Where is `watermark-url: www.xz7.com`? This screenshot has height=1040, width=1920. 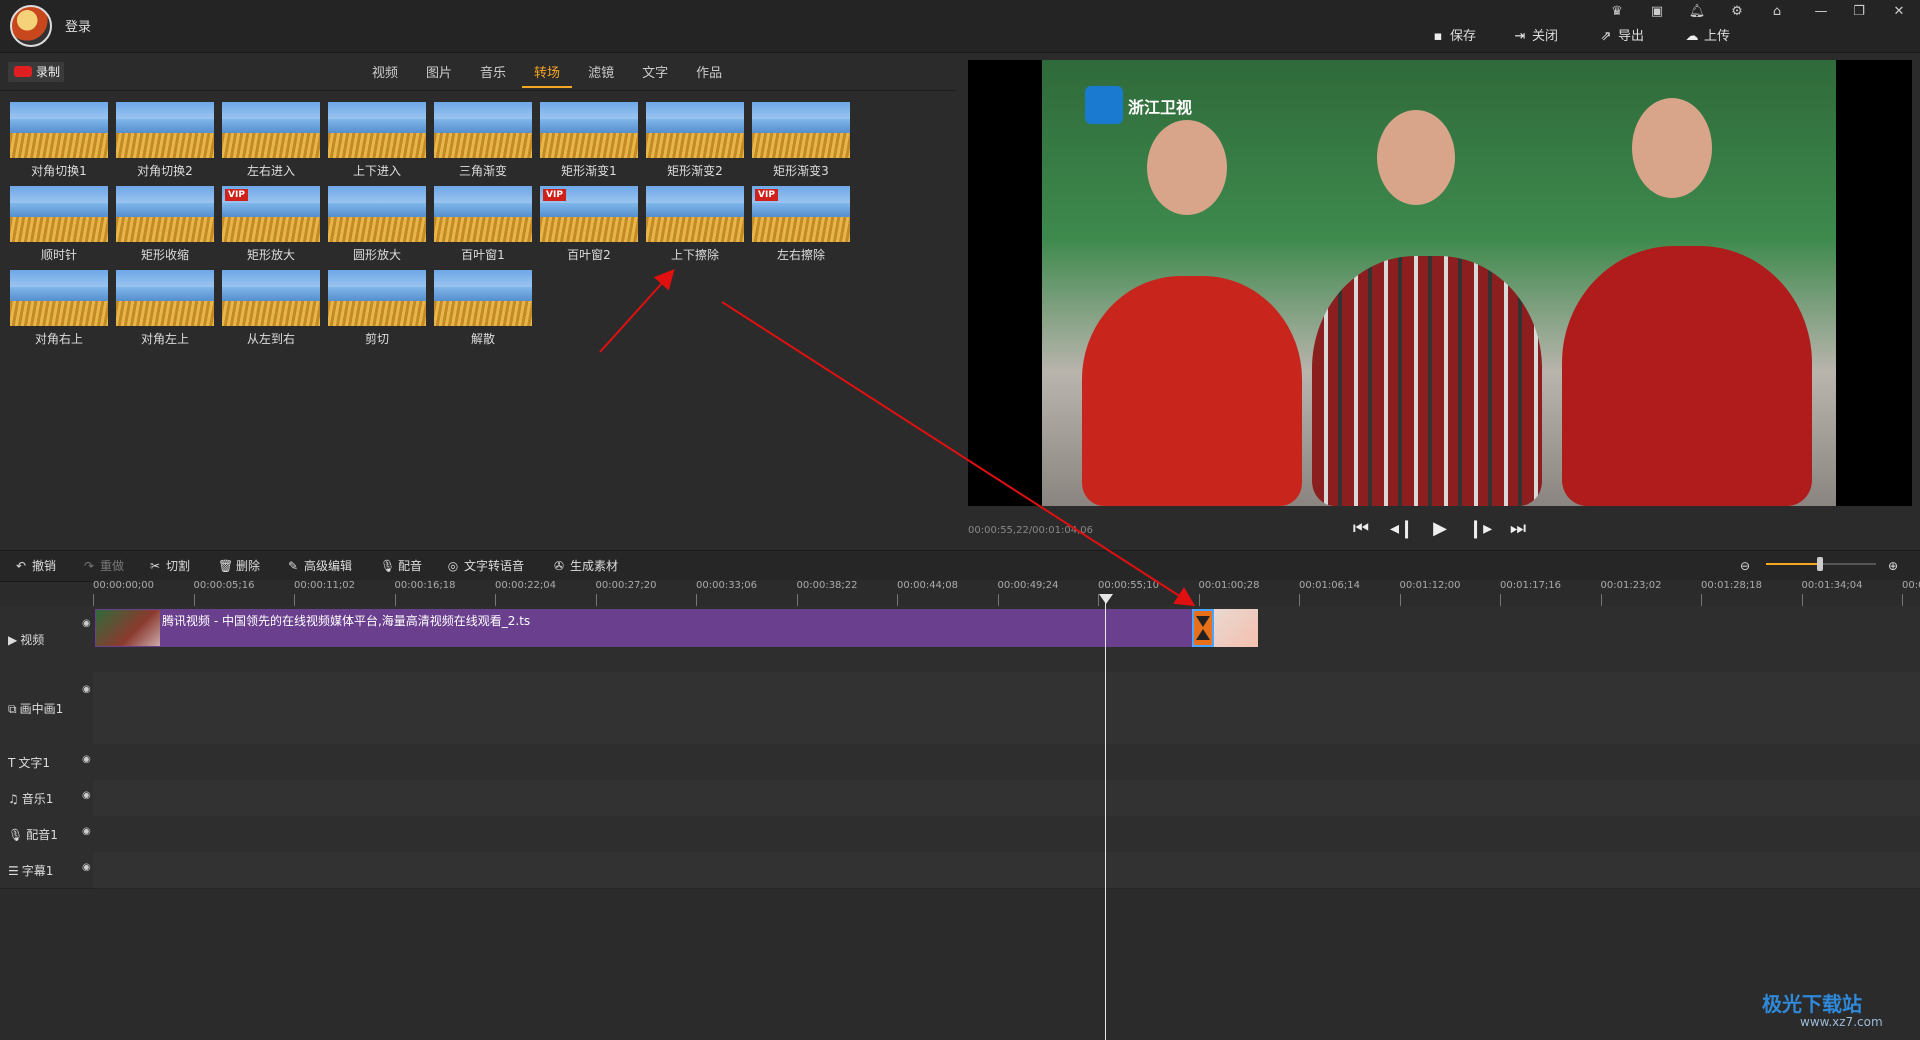
watermark-url: www.xz7.com is located at coordinates (1841, 1022).